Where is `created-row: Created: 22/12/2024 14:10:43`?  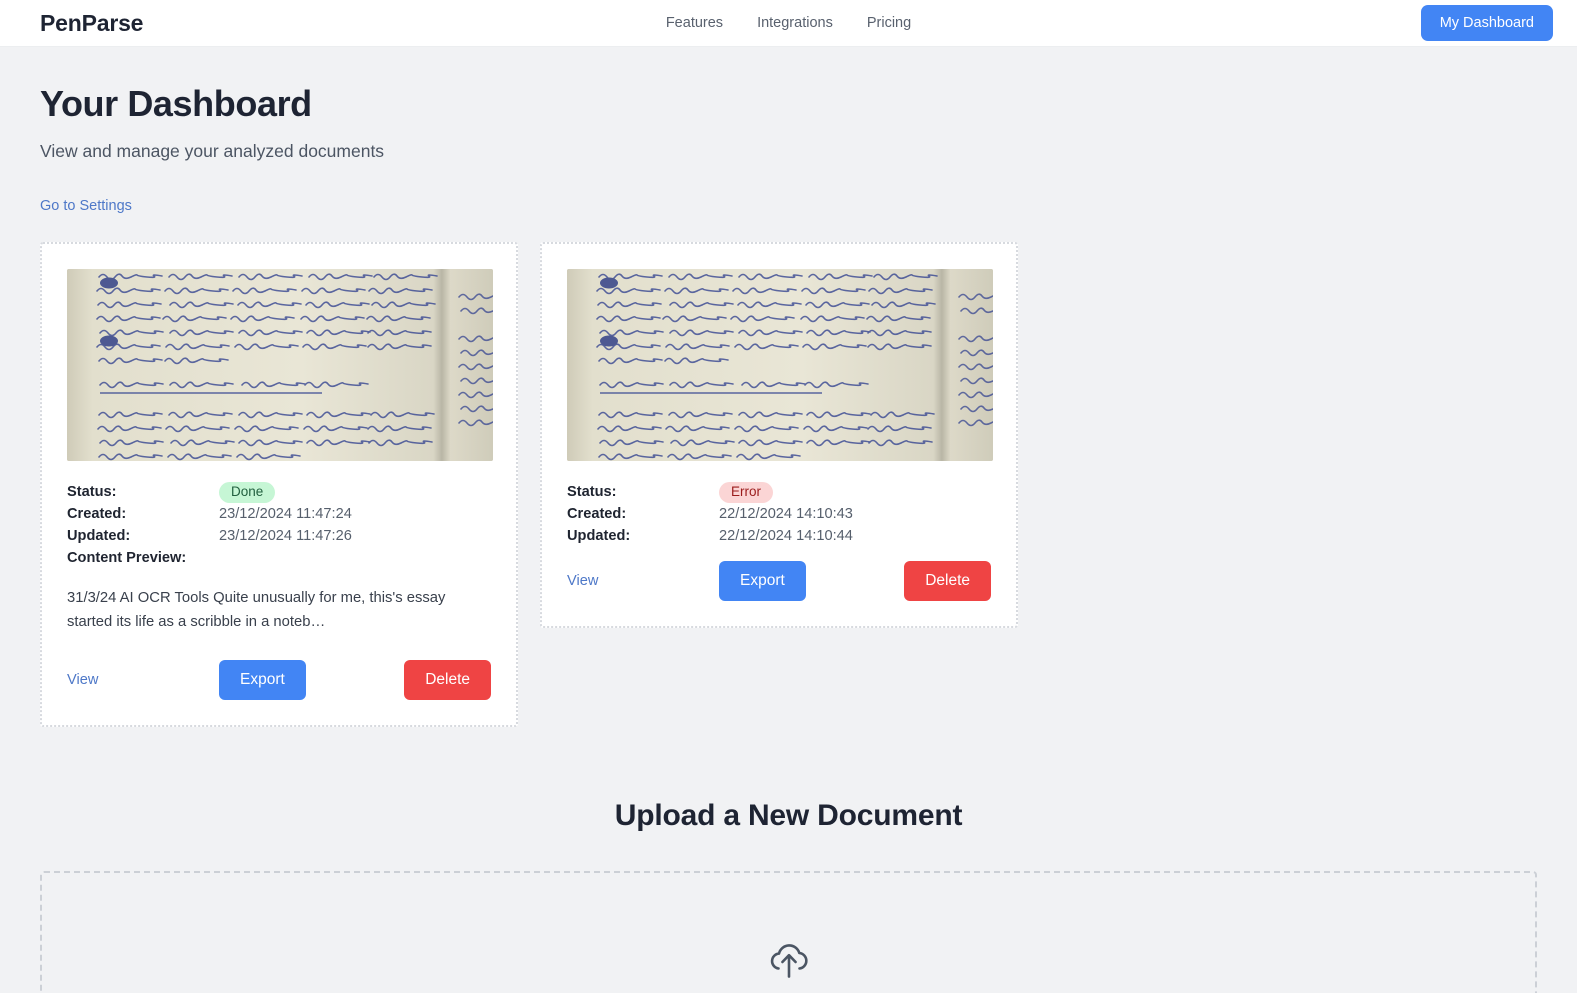
created-row: Created: 22/12/2024 14:10:43 is located at coordinates (779, 514).